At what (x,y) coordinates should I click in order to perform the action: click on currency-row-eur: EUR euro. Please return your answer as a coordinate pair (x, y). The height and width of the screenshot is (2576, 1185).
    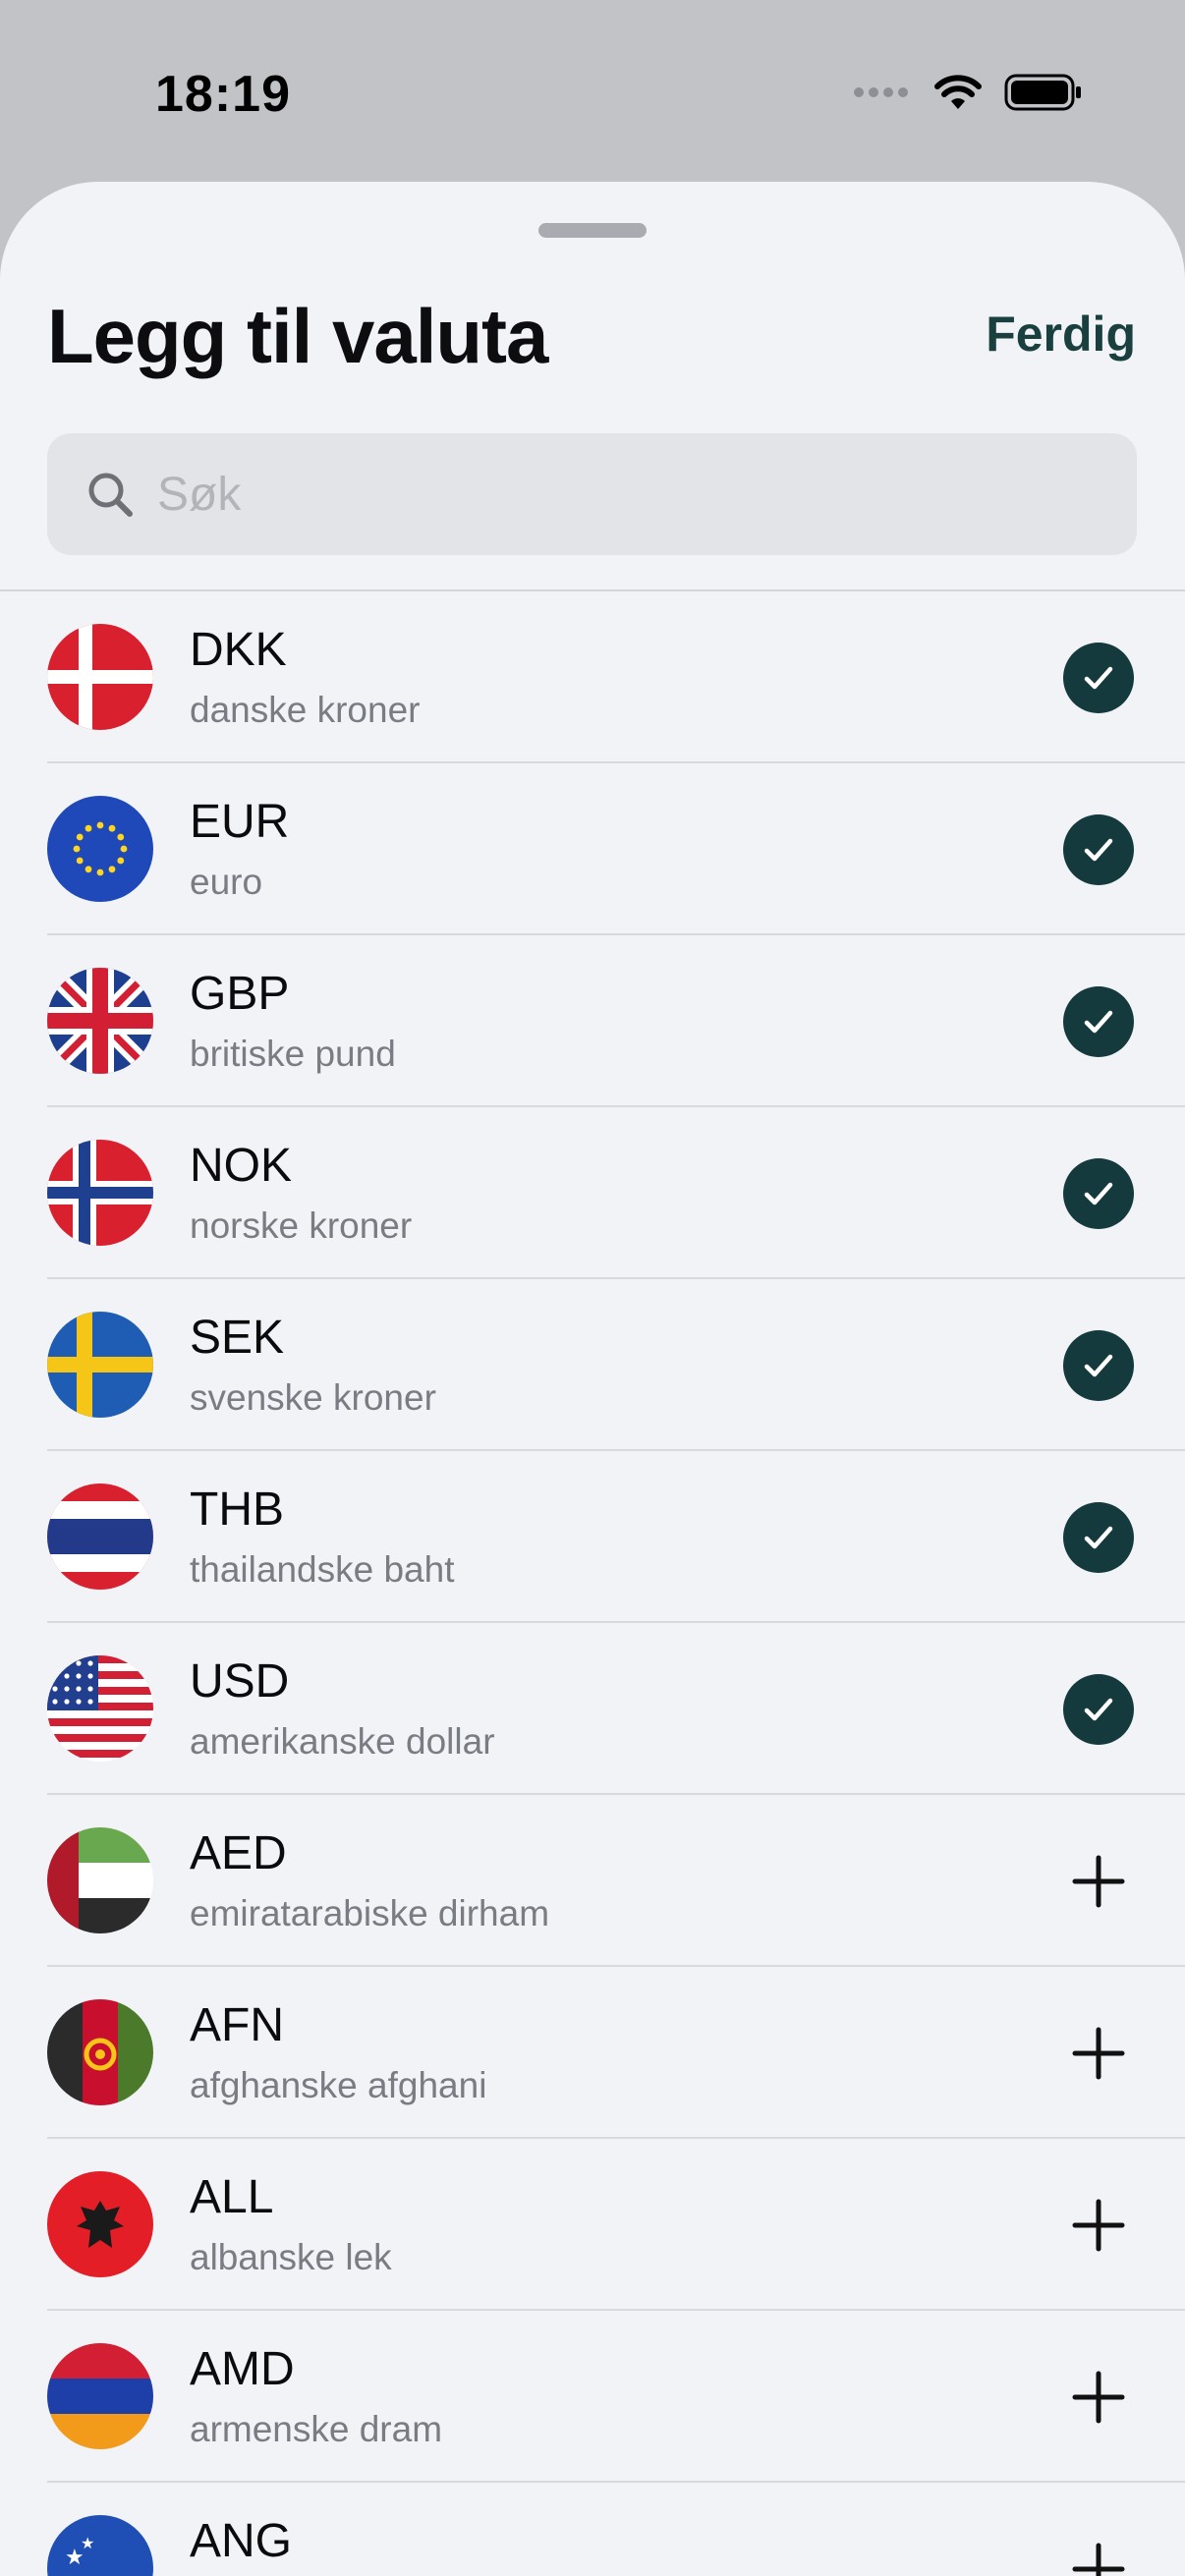
    Looking at the image, I should click on (592, 849).